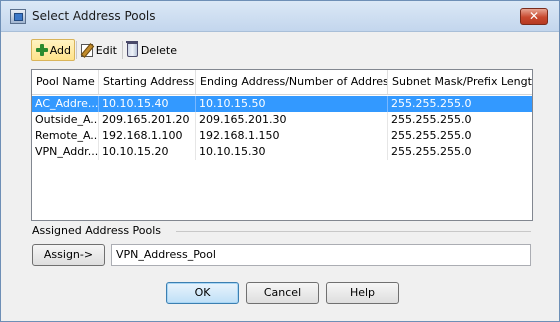 This screenshot has height=322, width=560. Describe the element at coordinates (18, 16) in the screenshot. I see `app-icon` at that location.